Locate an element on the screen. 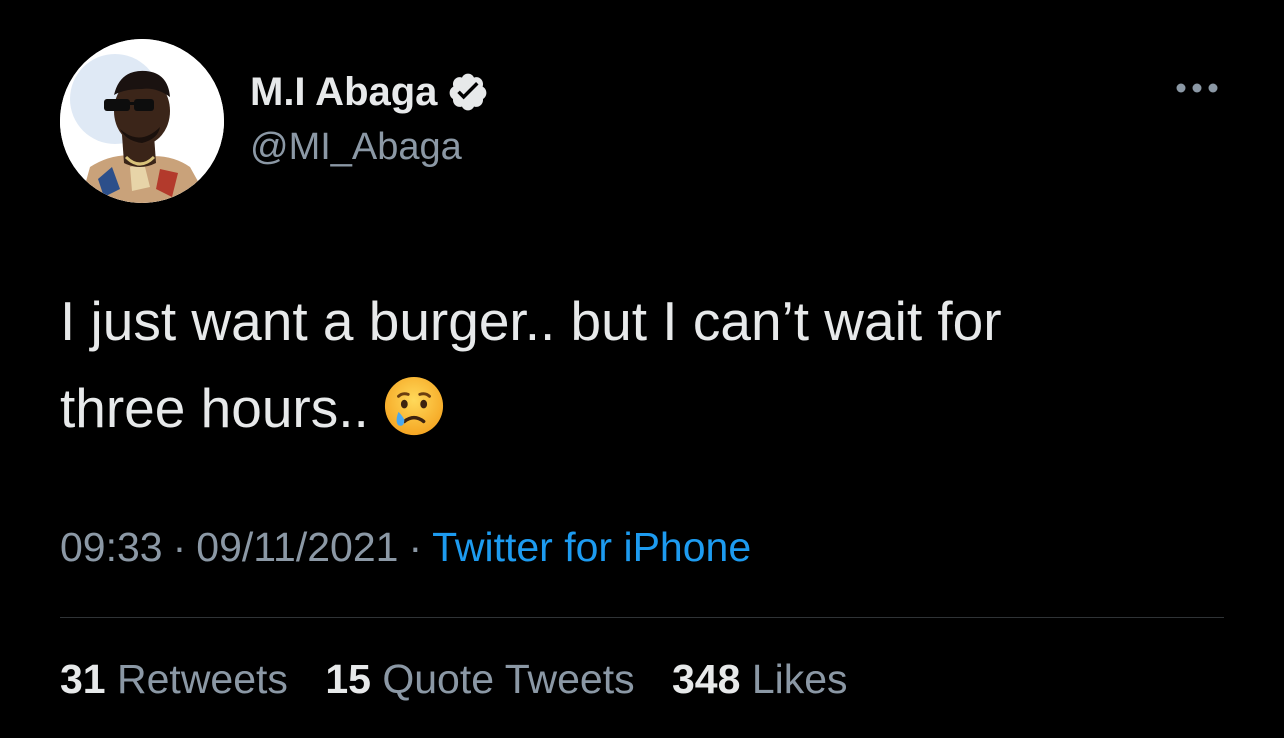 The height and width of the screenshot is (738, 1284). author-display-name: M.I Abaga is located at coordinates (343, 92).